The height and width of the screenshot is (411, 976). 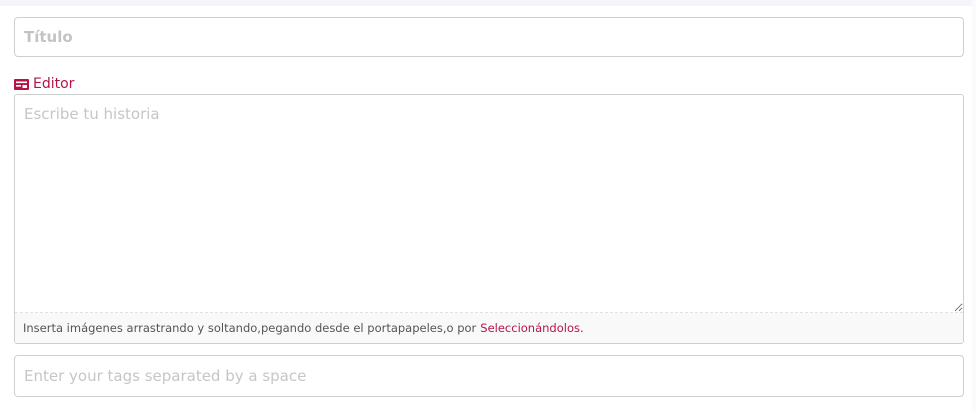 I want to click on title-input, so click(x=489, y=37).